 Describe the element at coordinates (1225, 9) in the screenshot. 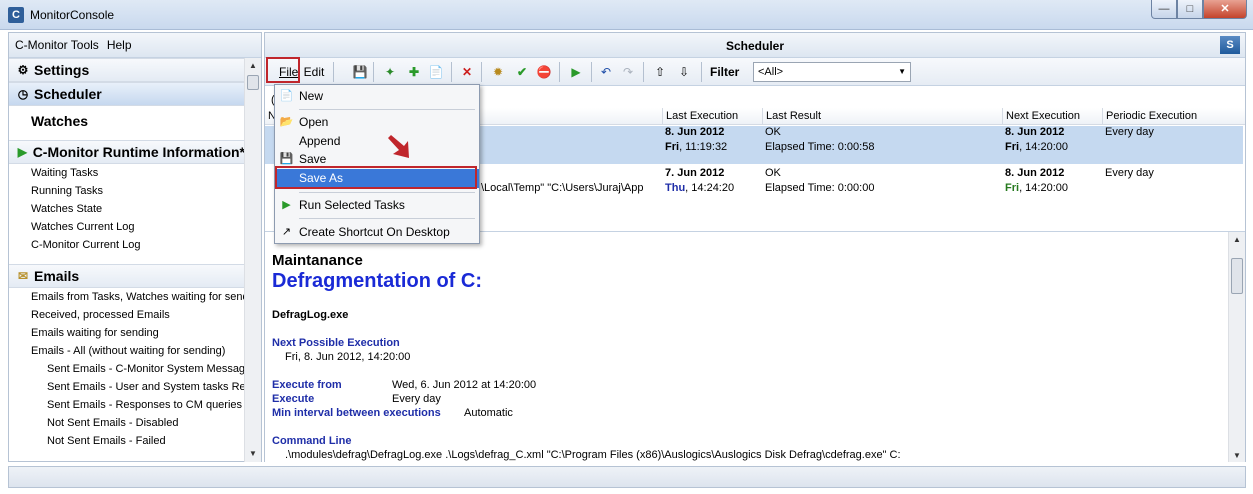

I see `close-button: ✕` at that location.